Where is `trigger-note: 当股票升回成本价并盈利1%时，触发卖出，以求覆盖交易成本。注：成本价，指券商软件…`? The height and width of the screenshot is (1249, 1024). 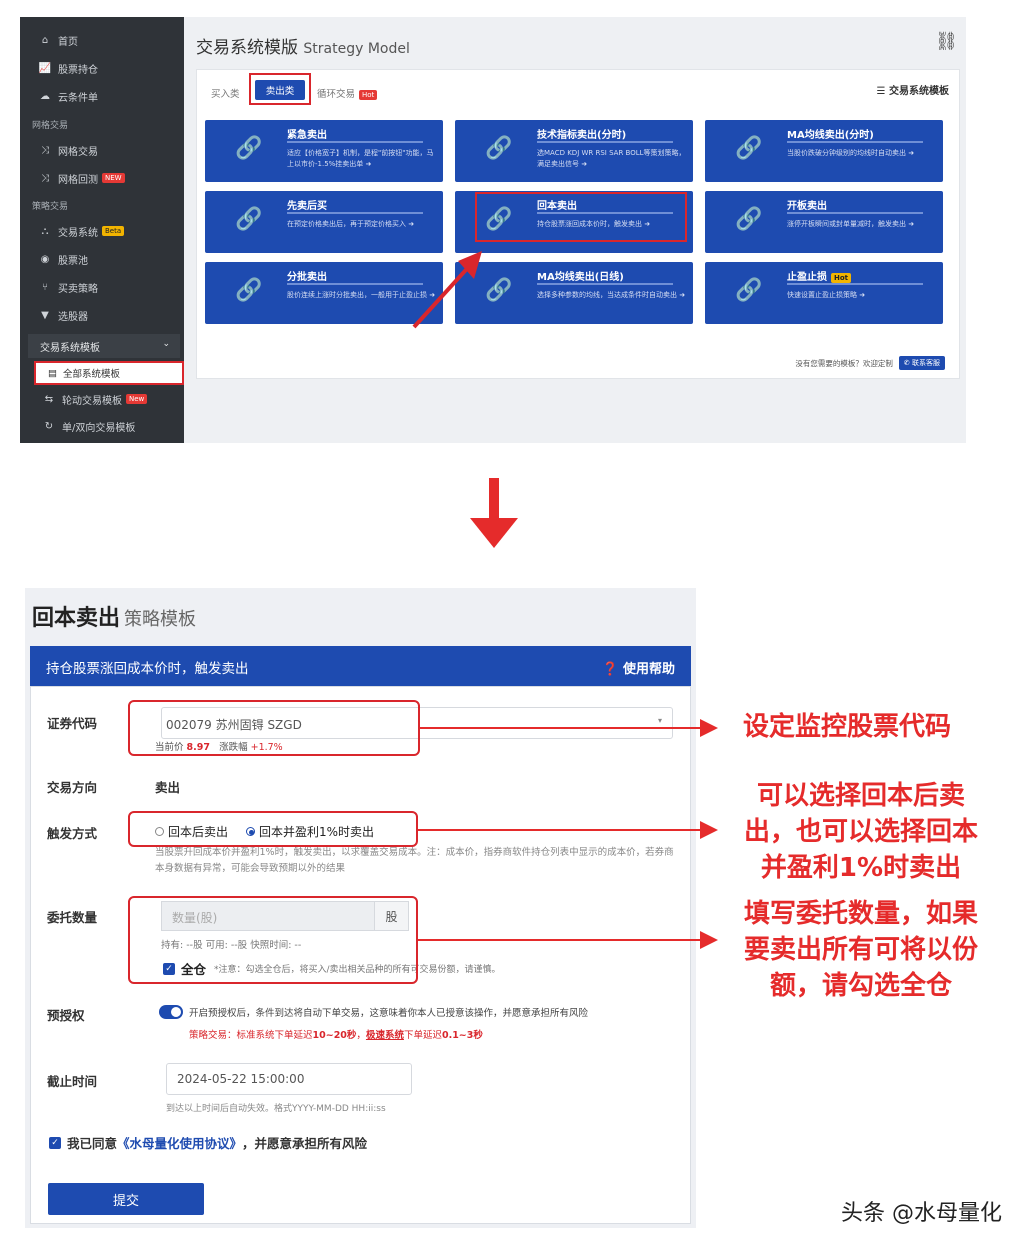 trigger-note: 当股票升回成本价并盈利1%时，触发卖出，以求覆盖交易成本。注：成本价，指券商软件… is located at coordinates (414, 860).